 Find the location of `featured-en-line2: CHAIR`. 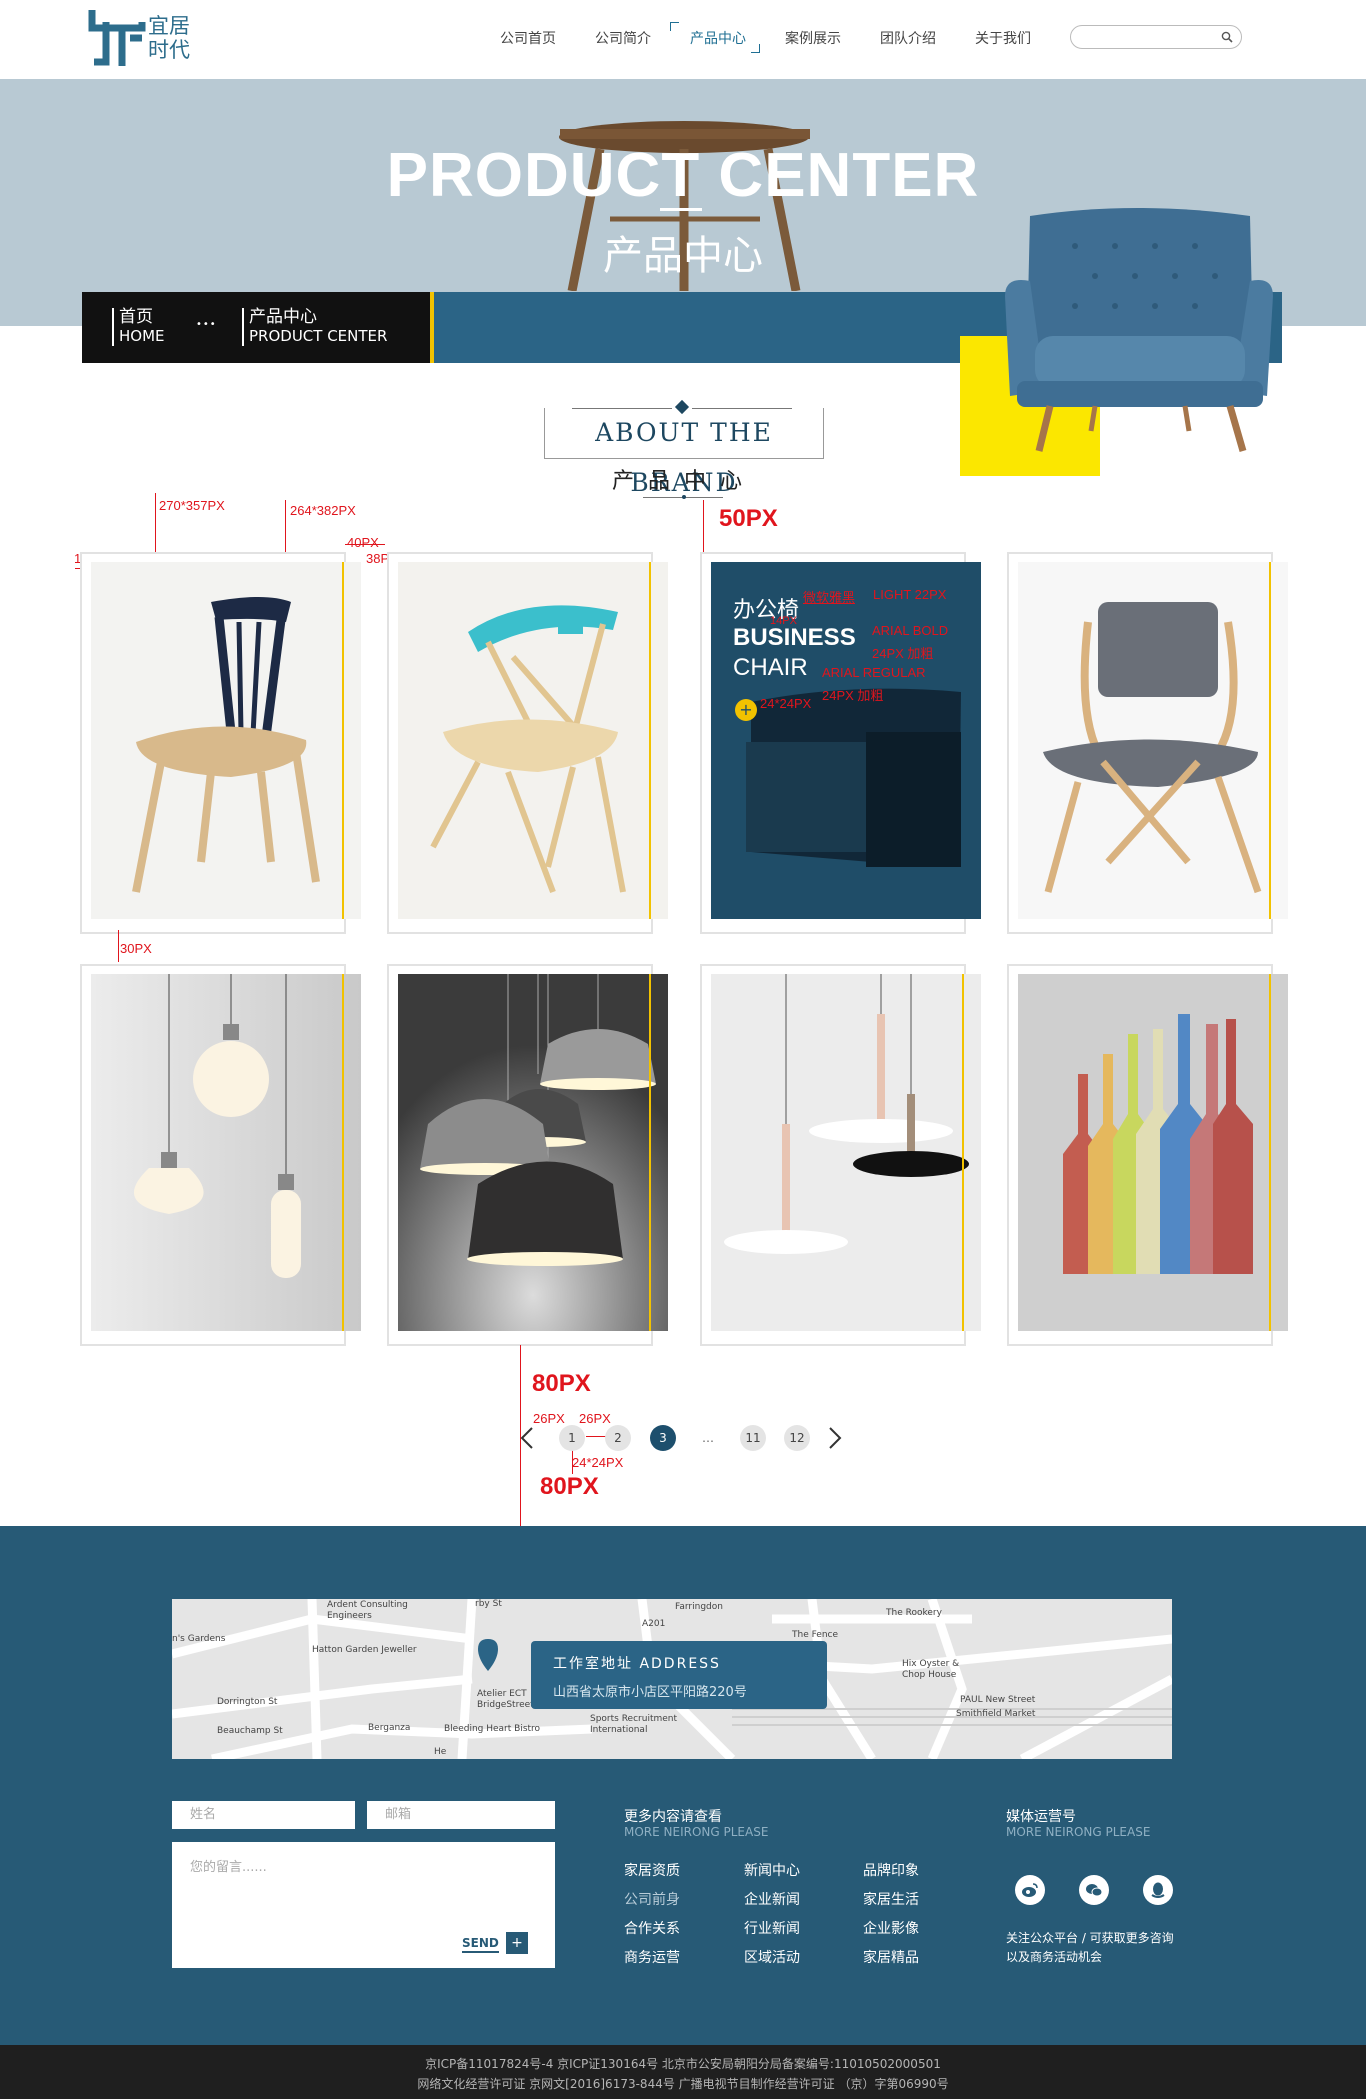

featured-en-line2: CHAIR is located at coordinates (770, 667).